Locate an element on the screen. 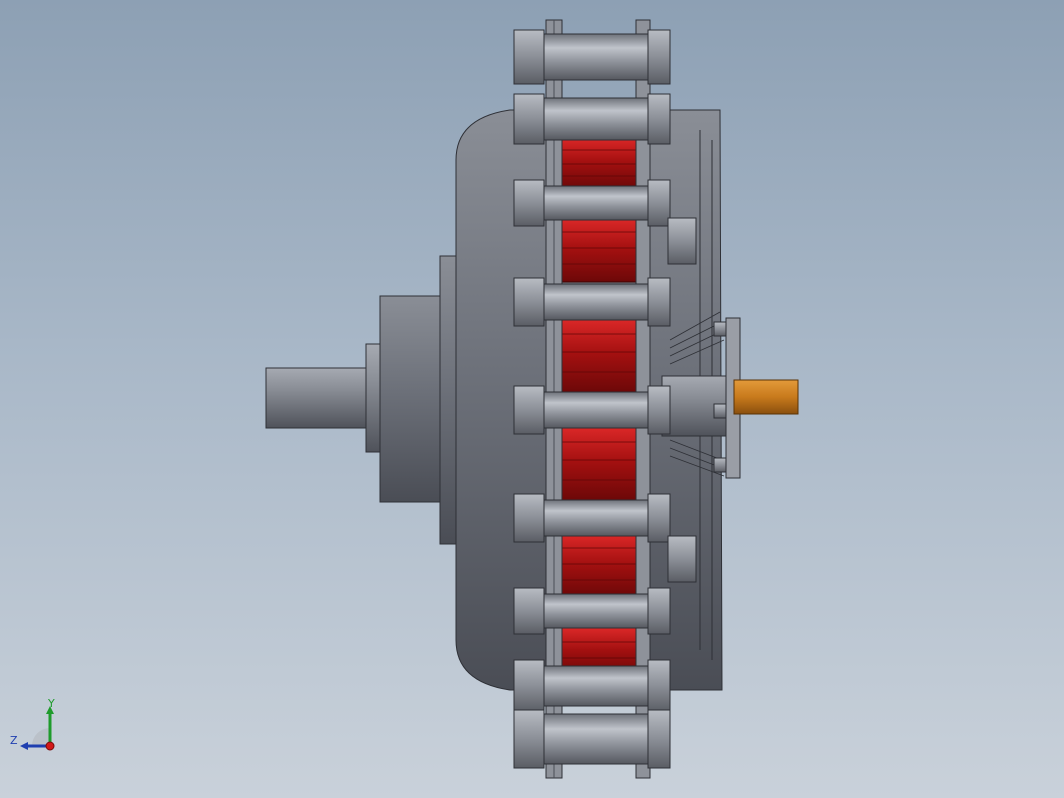 Image resolution: width=1064 pixels, height=798 pixels. bearing-hub is located at coordinates (420, 400).